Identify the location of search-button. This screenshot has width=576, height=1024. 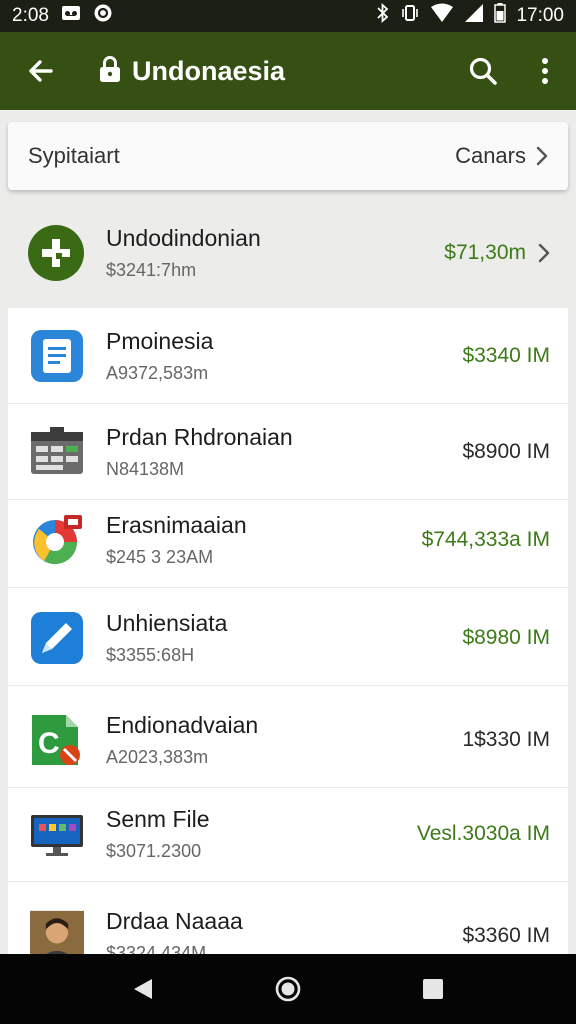
(483, 71).